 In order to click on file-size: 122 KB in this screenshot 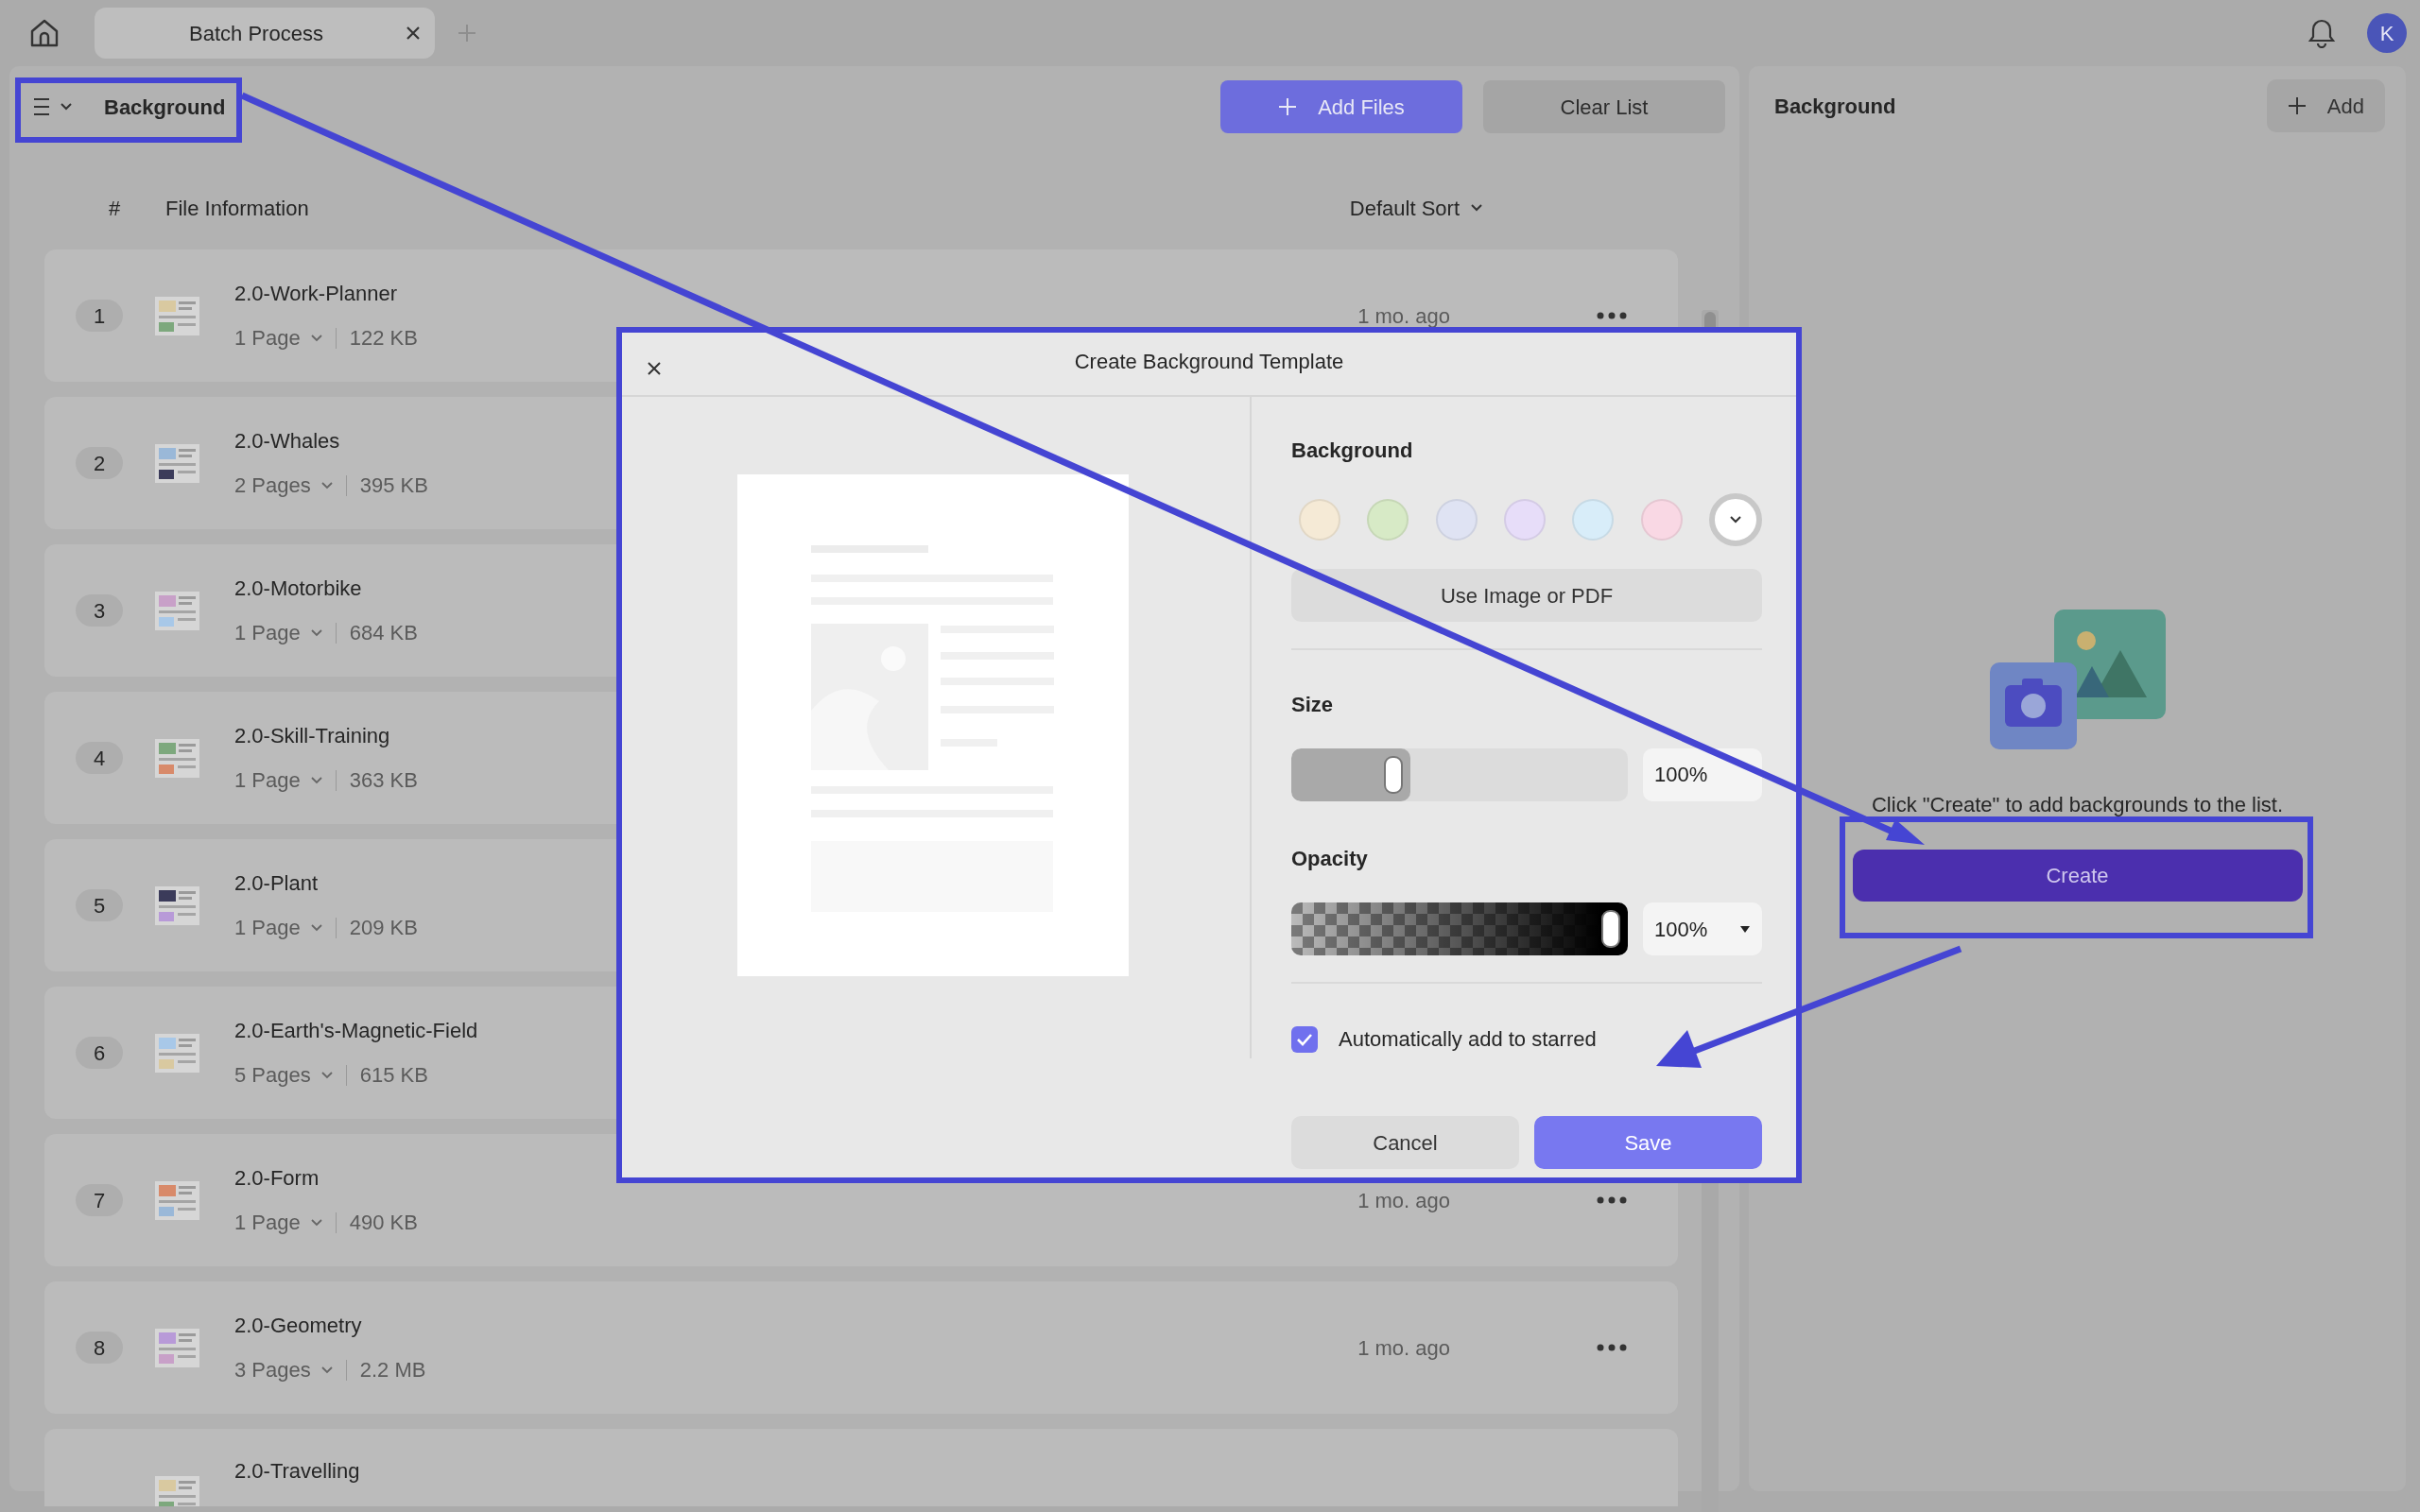, I will do `click(383, 338)`.